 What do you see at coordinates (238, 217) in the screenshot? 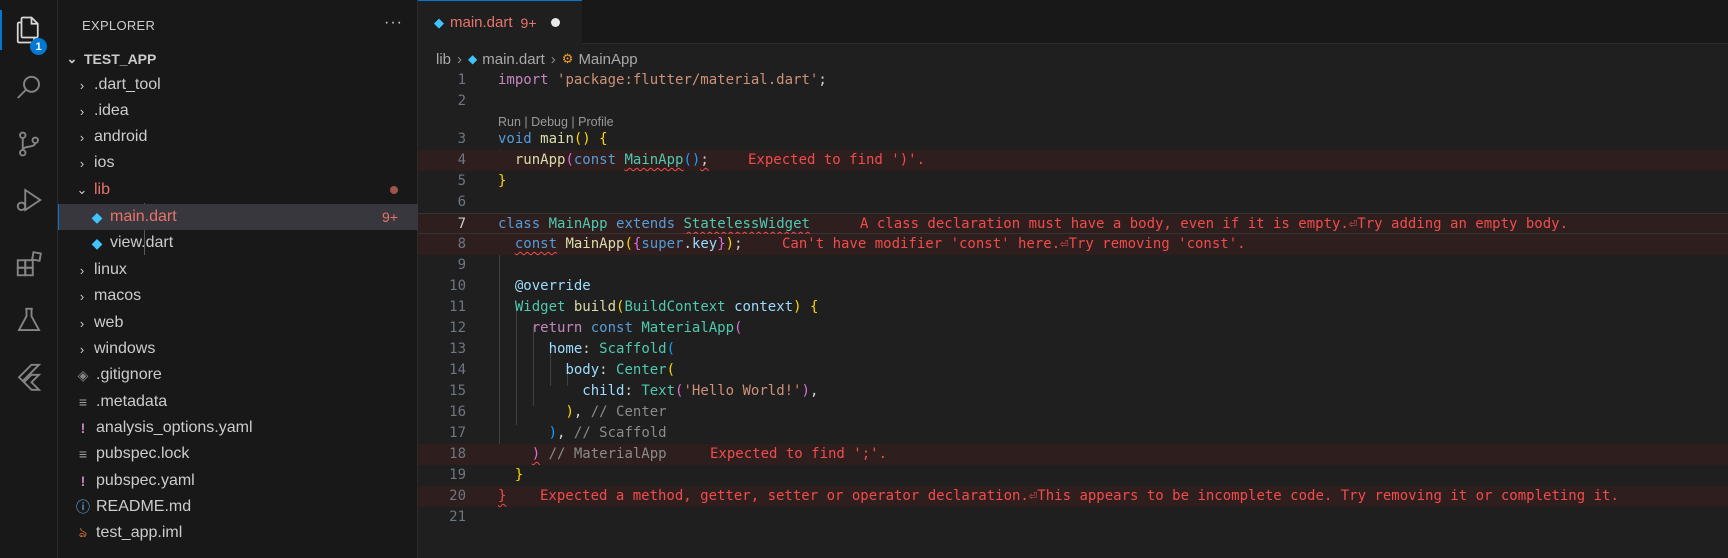
I see `tree-item-main-dart: ◆ main.dart 9+` at bounding box center [238, 217].